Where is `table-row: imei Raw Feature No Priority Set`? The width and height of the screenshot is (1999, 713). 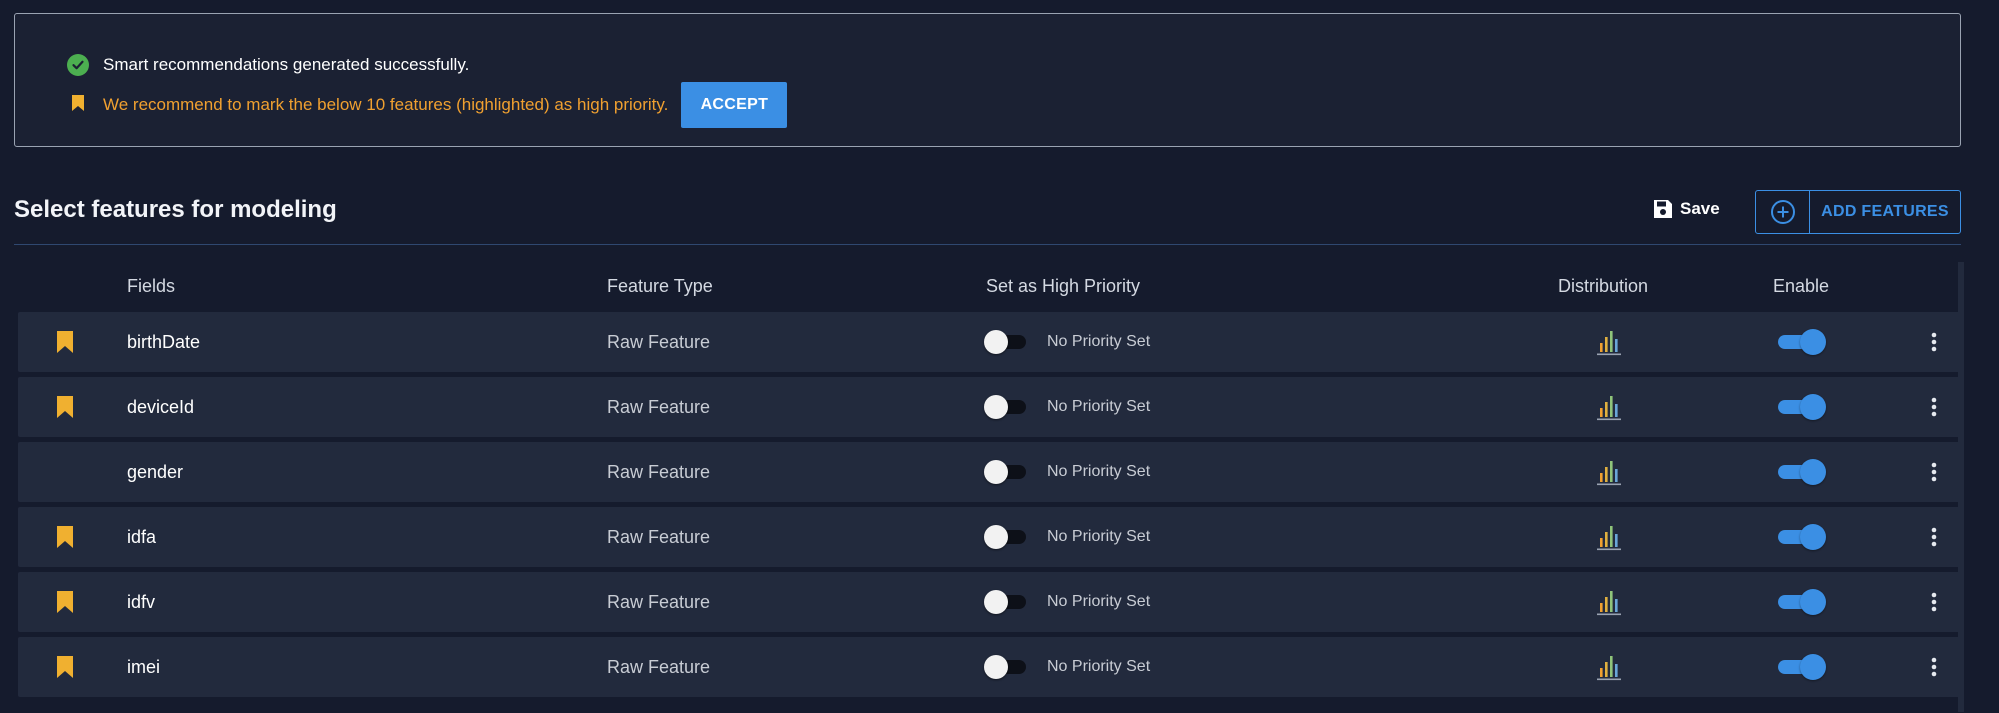 table-row: imei Raw Feature No Priority Set is located at coordinates (989, 667).